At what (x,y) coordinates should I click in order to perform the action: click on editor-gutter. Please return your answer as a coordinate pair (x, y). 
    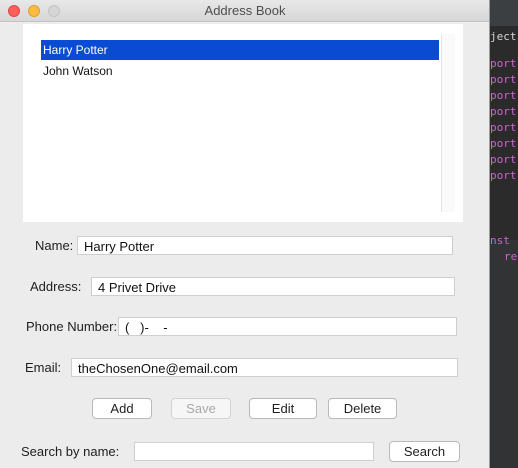
    Looking at the image, I should click on (504, 354).